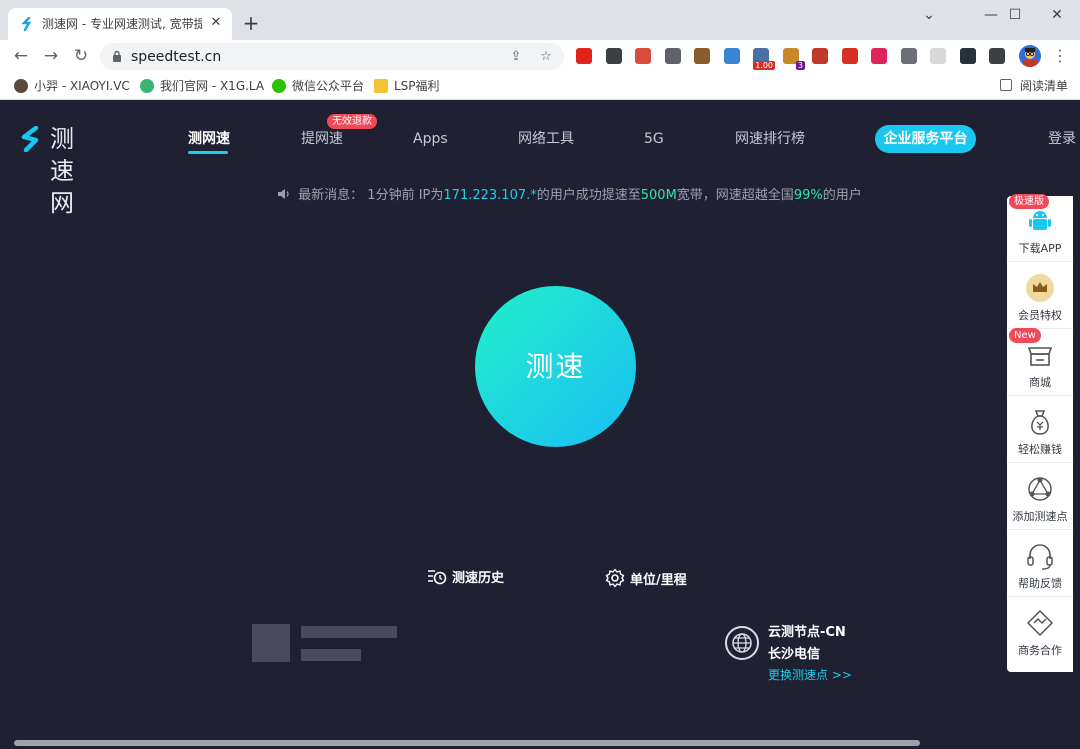  What do you see at coordinates (1040, 356) in the screenshot?
I see `shop-icon` at bounding box center [1040, 356].